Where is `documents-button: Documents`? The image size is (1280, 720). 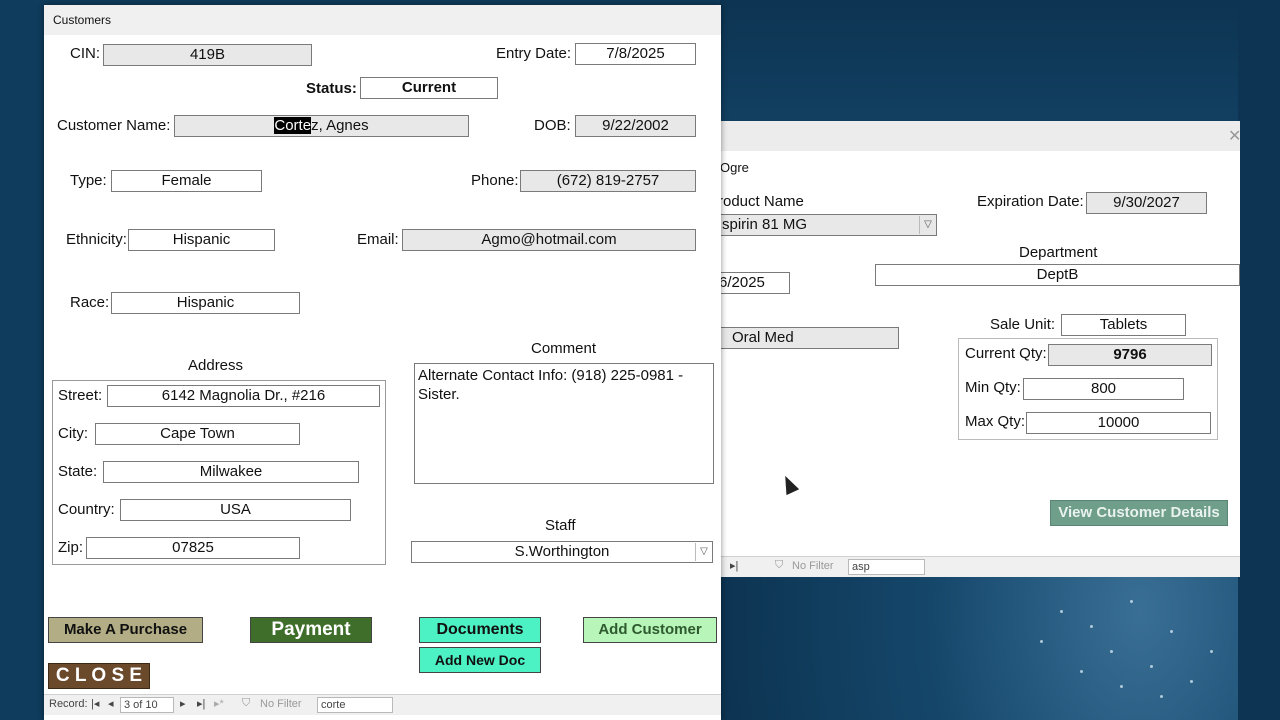
documents-button: Documents is located at coordinates (480, 630).